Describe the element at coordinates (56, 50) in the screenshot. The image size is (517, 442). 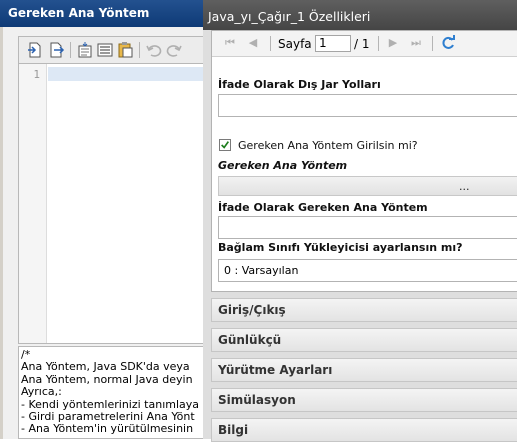
I see `page-export-icon` at that location.